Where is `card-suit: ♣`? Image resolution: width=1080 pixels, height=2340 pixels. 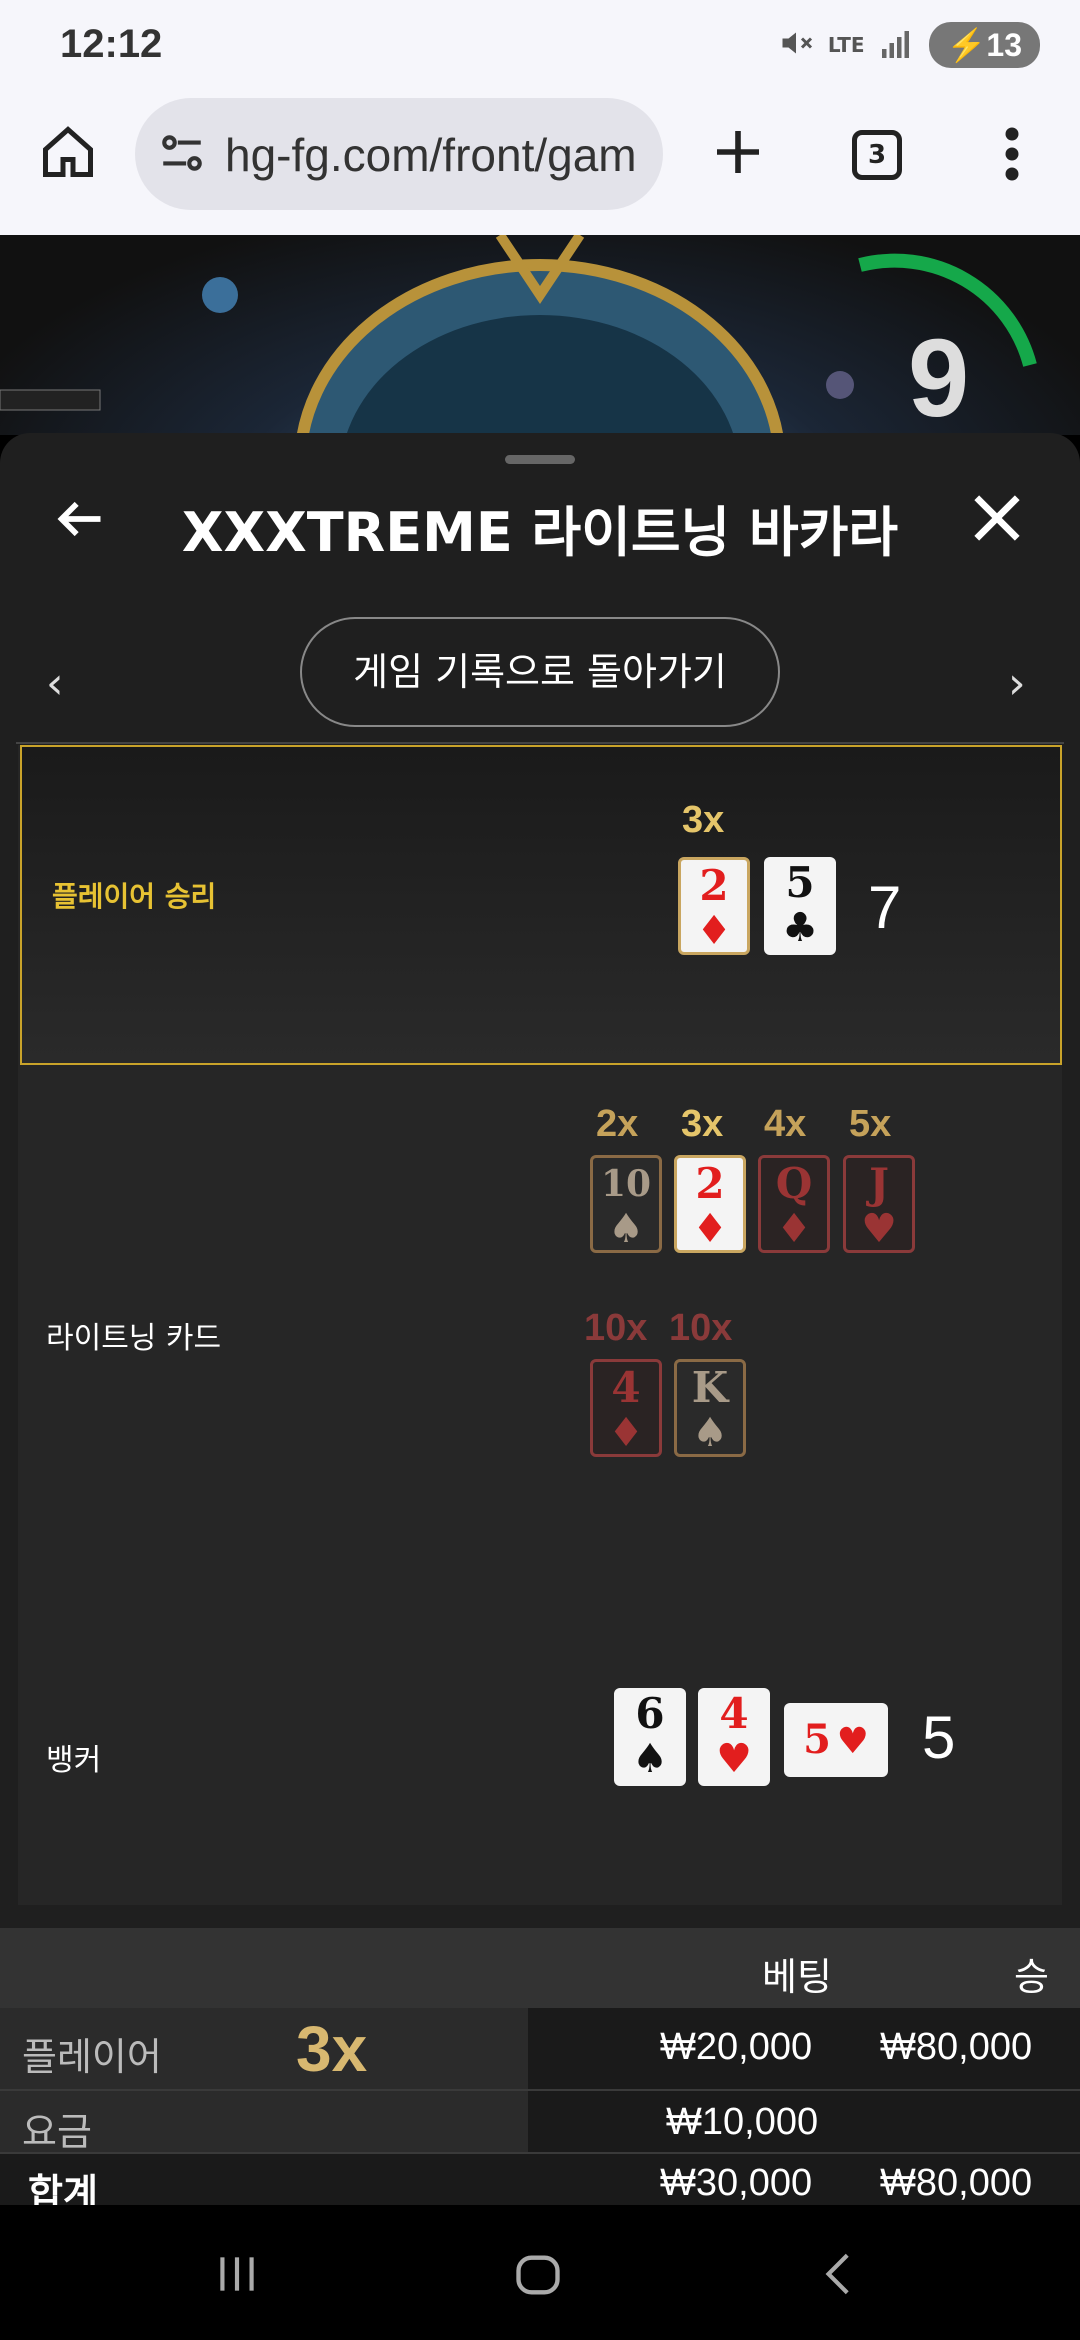 card-suit: ♣ is located at coordinates (800, 927).